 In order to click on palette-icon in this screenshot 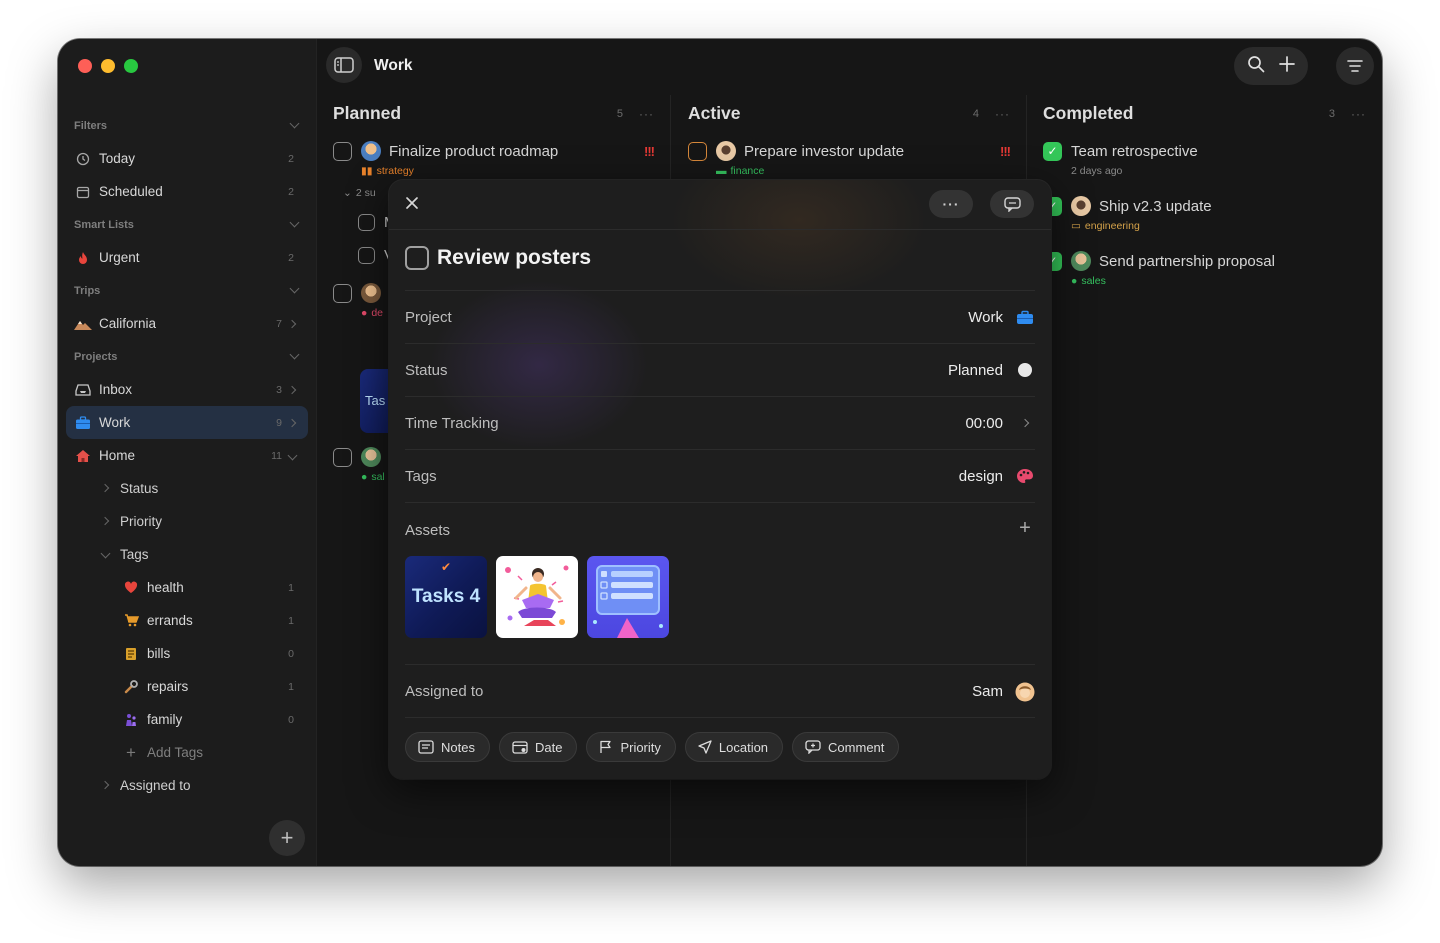, I will do `click(1025, 476)`.